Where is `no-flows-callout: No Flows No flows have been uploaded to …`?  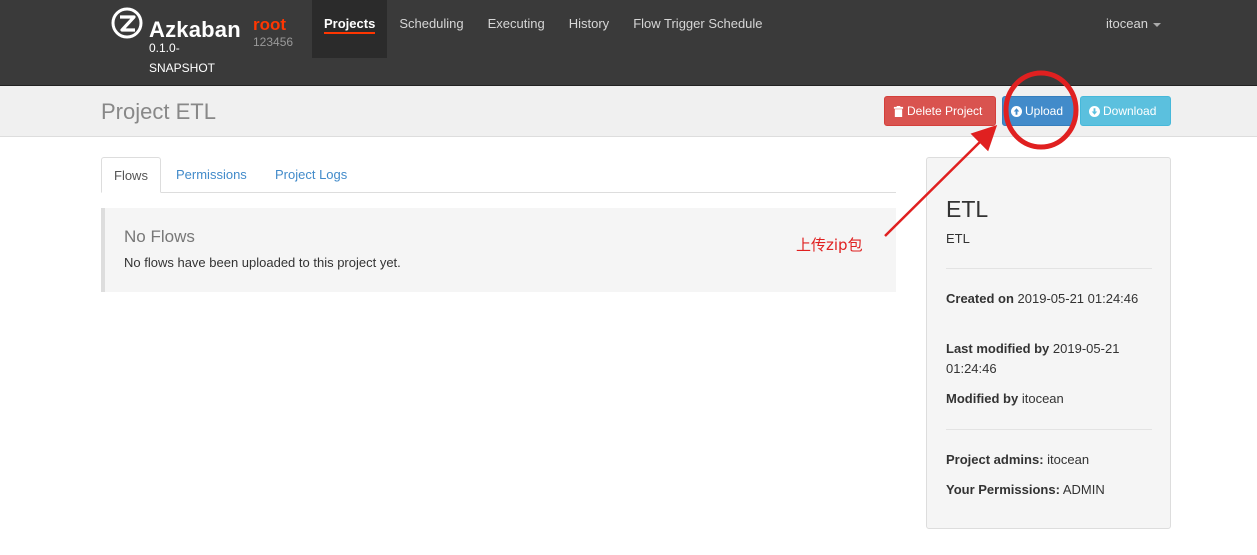 no-flows-callout: No Flows No flows have been uploaded to … is located at coordinates (498, 250).